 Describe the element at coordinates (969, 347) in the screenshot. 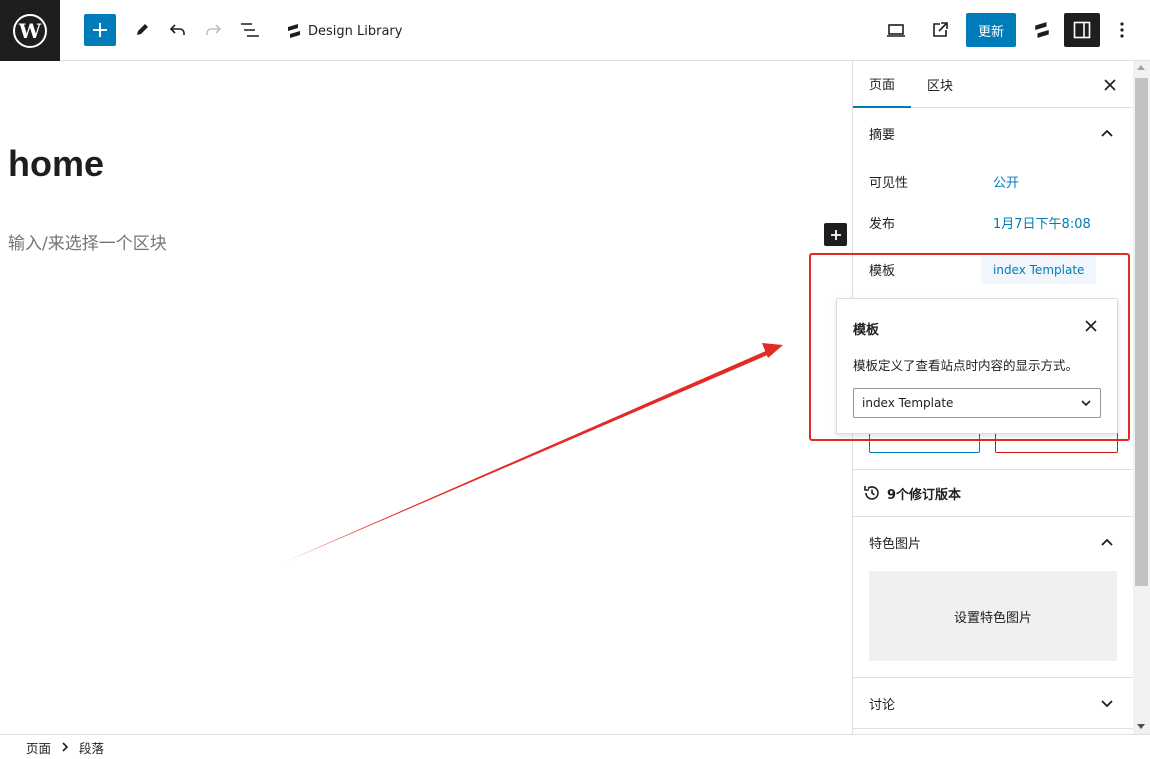

I see `annotation-highlight-box` at that location.